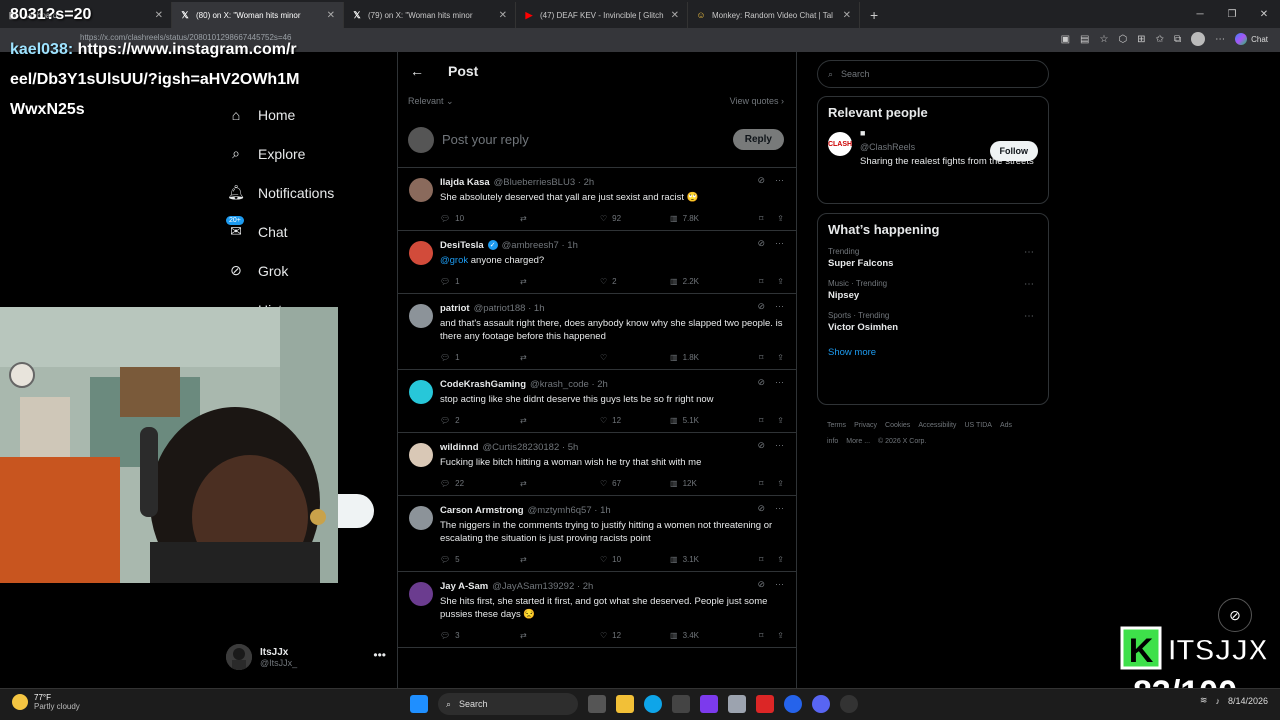  I want to click on tweet-author-name: CodeKrashGaming, so click(483, 384).